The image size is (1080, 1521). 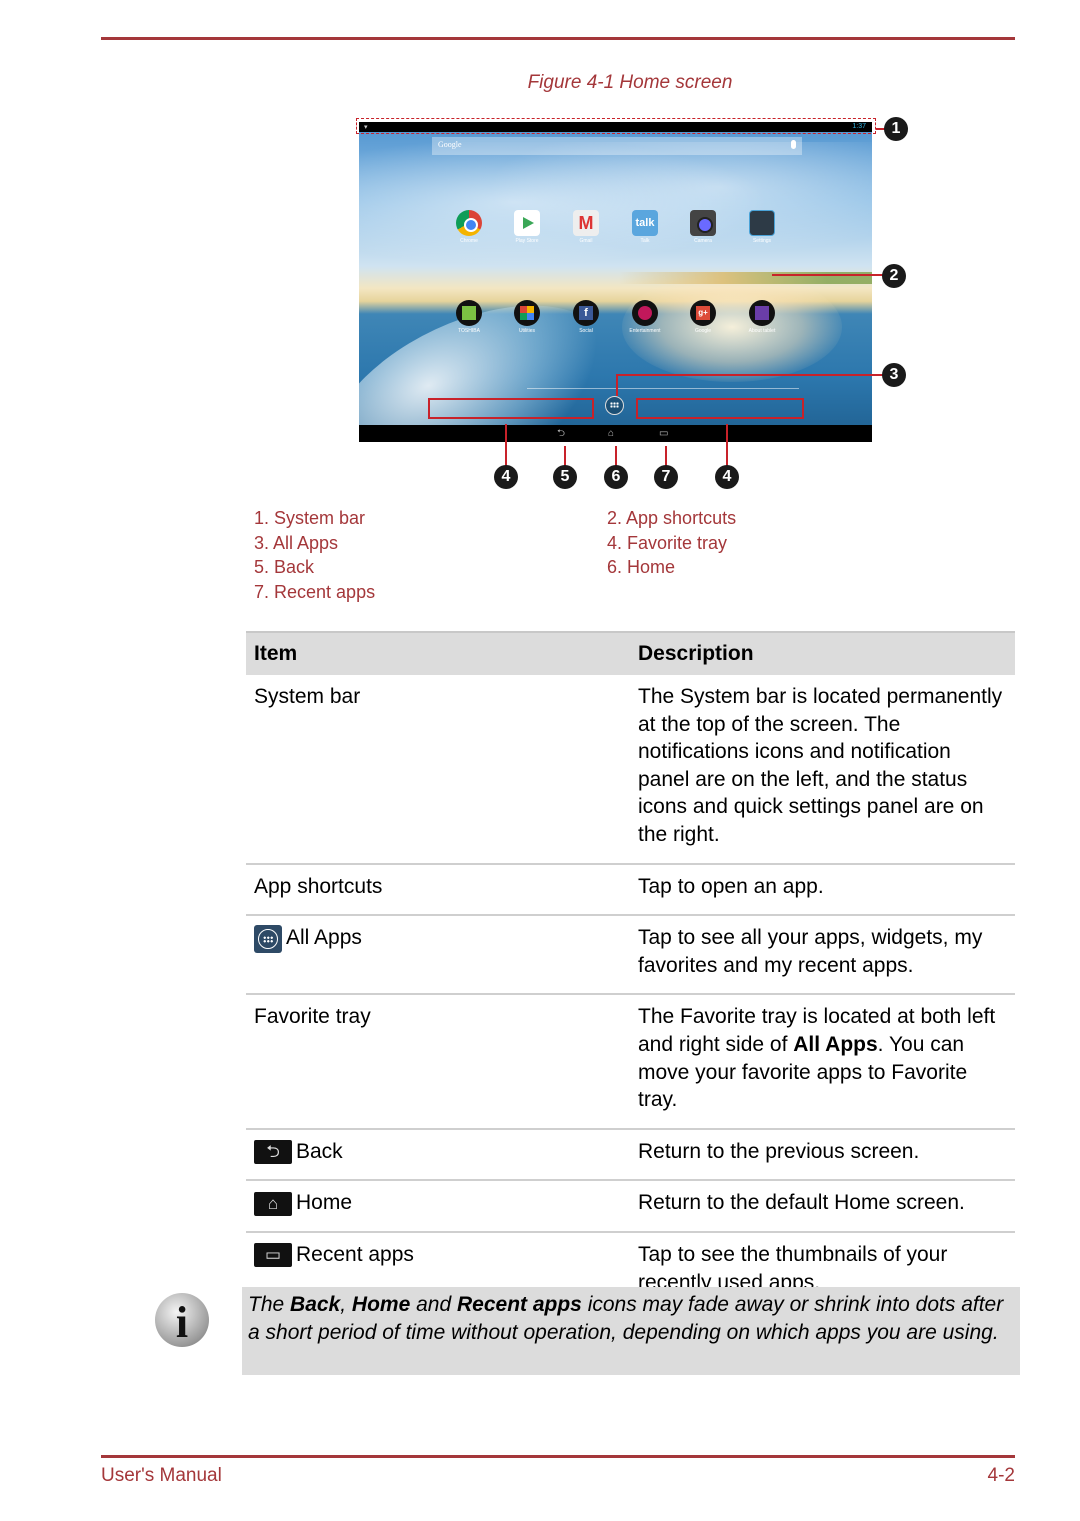 What do you see at coordinates (614, 405) in the screenshot?
I see `all-apps-button` at bounding box center [614, 405].